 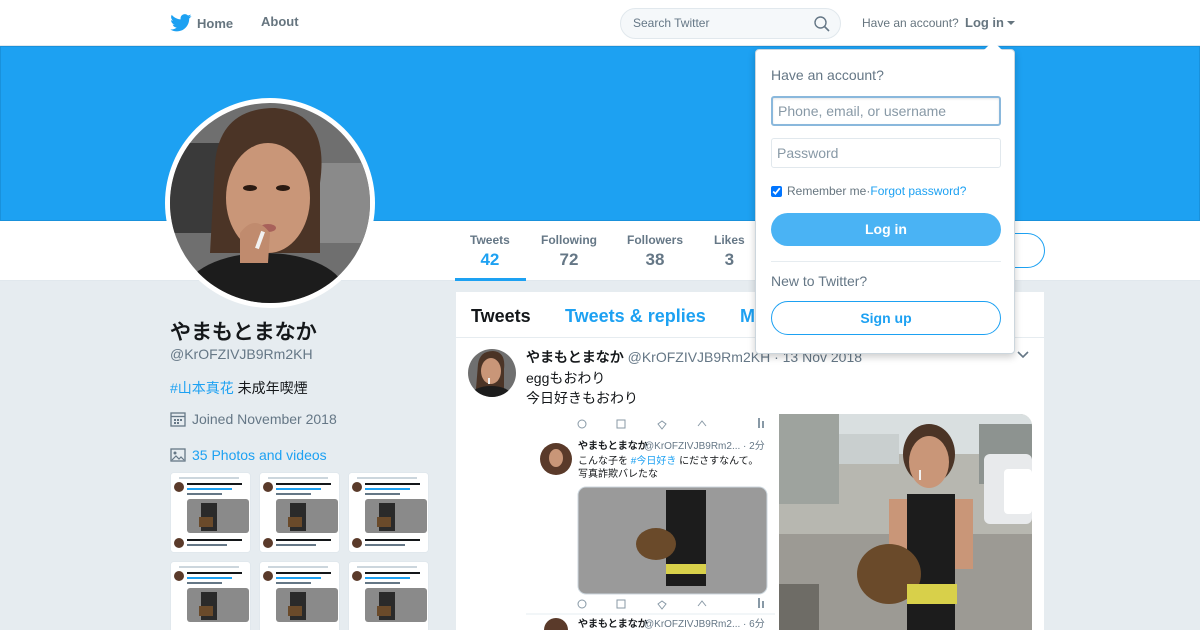 What do you see at coordinates (613, 446) in the screenshot?
I see `embedded-tweet-name: やまもとまなか` at bounding box center [613, 446].